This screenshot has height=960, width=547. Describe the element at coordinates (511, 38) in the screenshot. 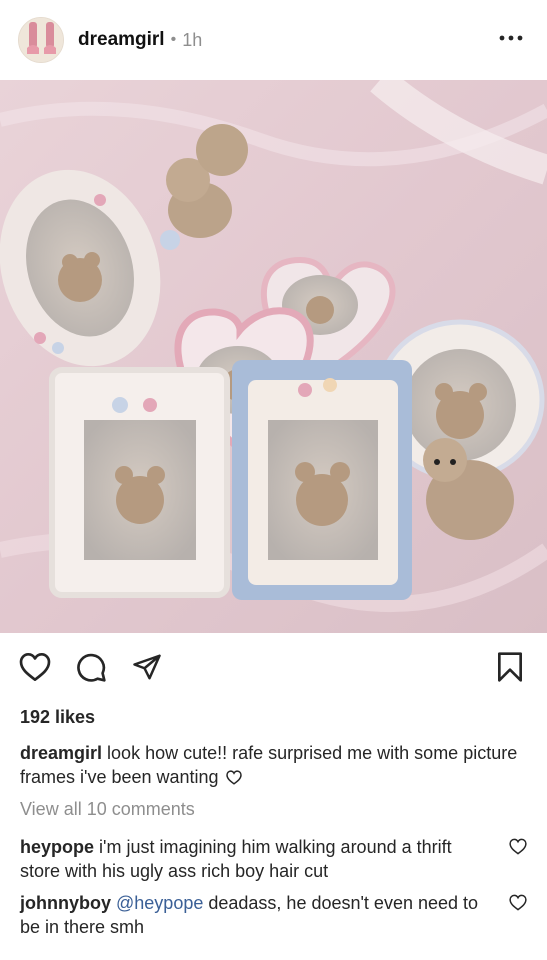

I see `more-options-icon` at that location.